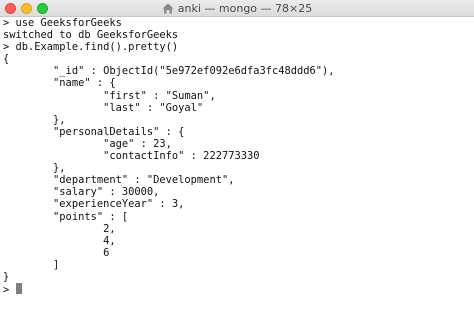  Describe the element at coordinates (91, 47) in the screenshot. I see `terminal-line: > db.Example.find().pretty()` at that location.